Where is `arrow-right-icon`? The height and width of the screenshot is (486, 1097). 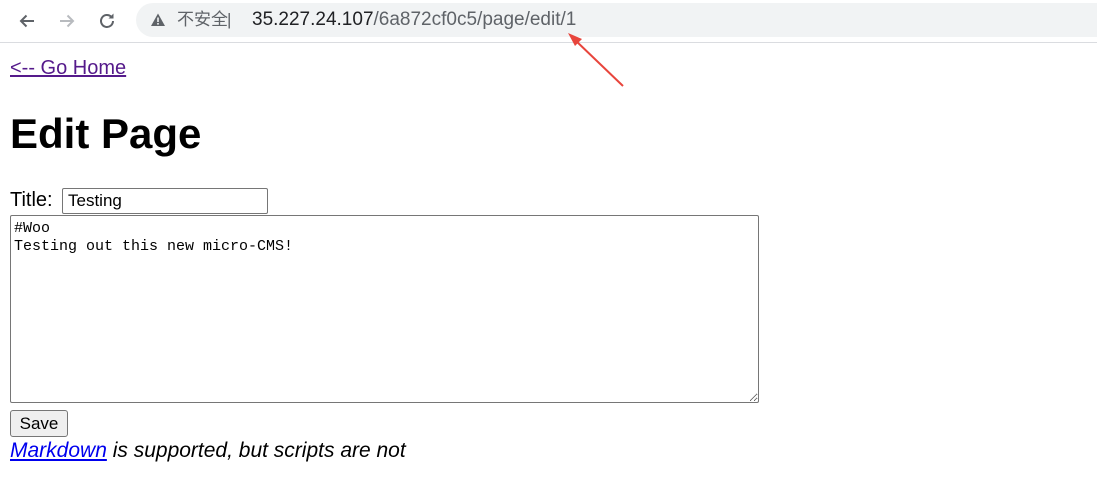
arrow-right-icon is located at coordinates (67, 21).